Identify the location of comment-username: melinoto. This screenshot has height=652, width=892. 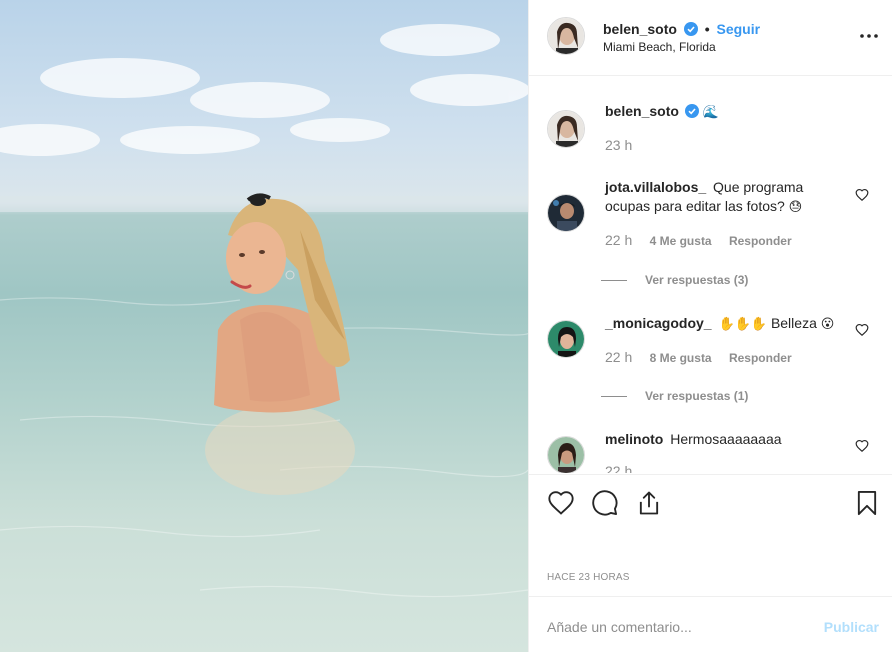
(634, 439).